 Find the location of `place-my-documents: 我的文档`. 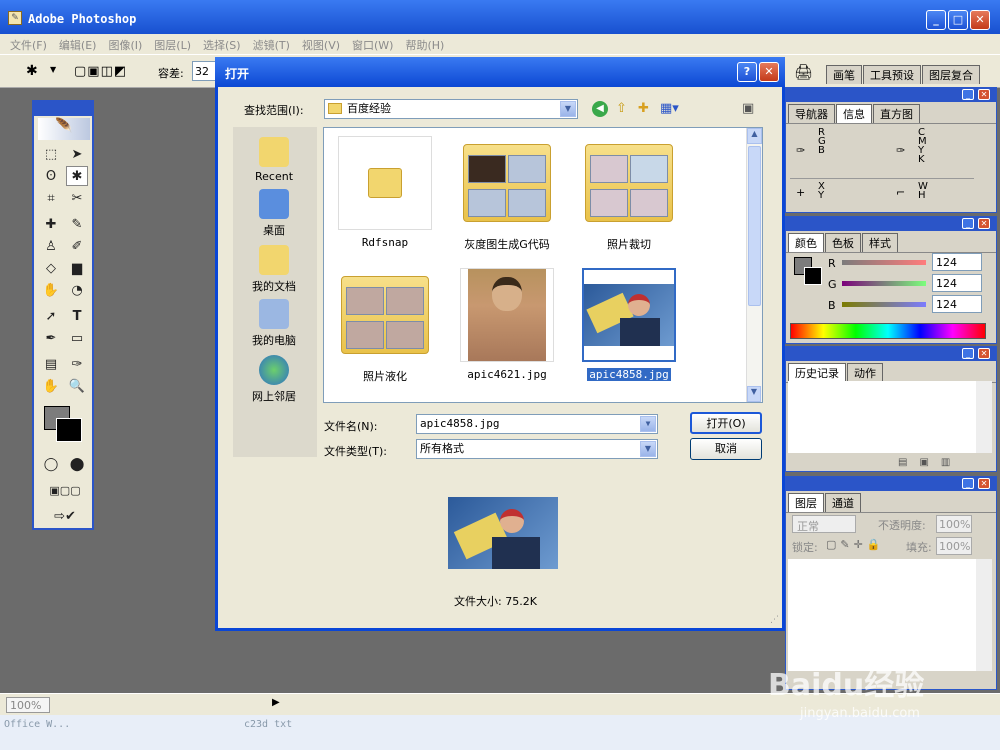

place-my-documents: 我的文档 is located at coordinates (274, 269).